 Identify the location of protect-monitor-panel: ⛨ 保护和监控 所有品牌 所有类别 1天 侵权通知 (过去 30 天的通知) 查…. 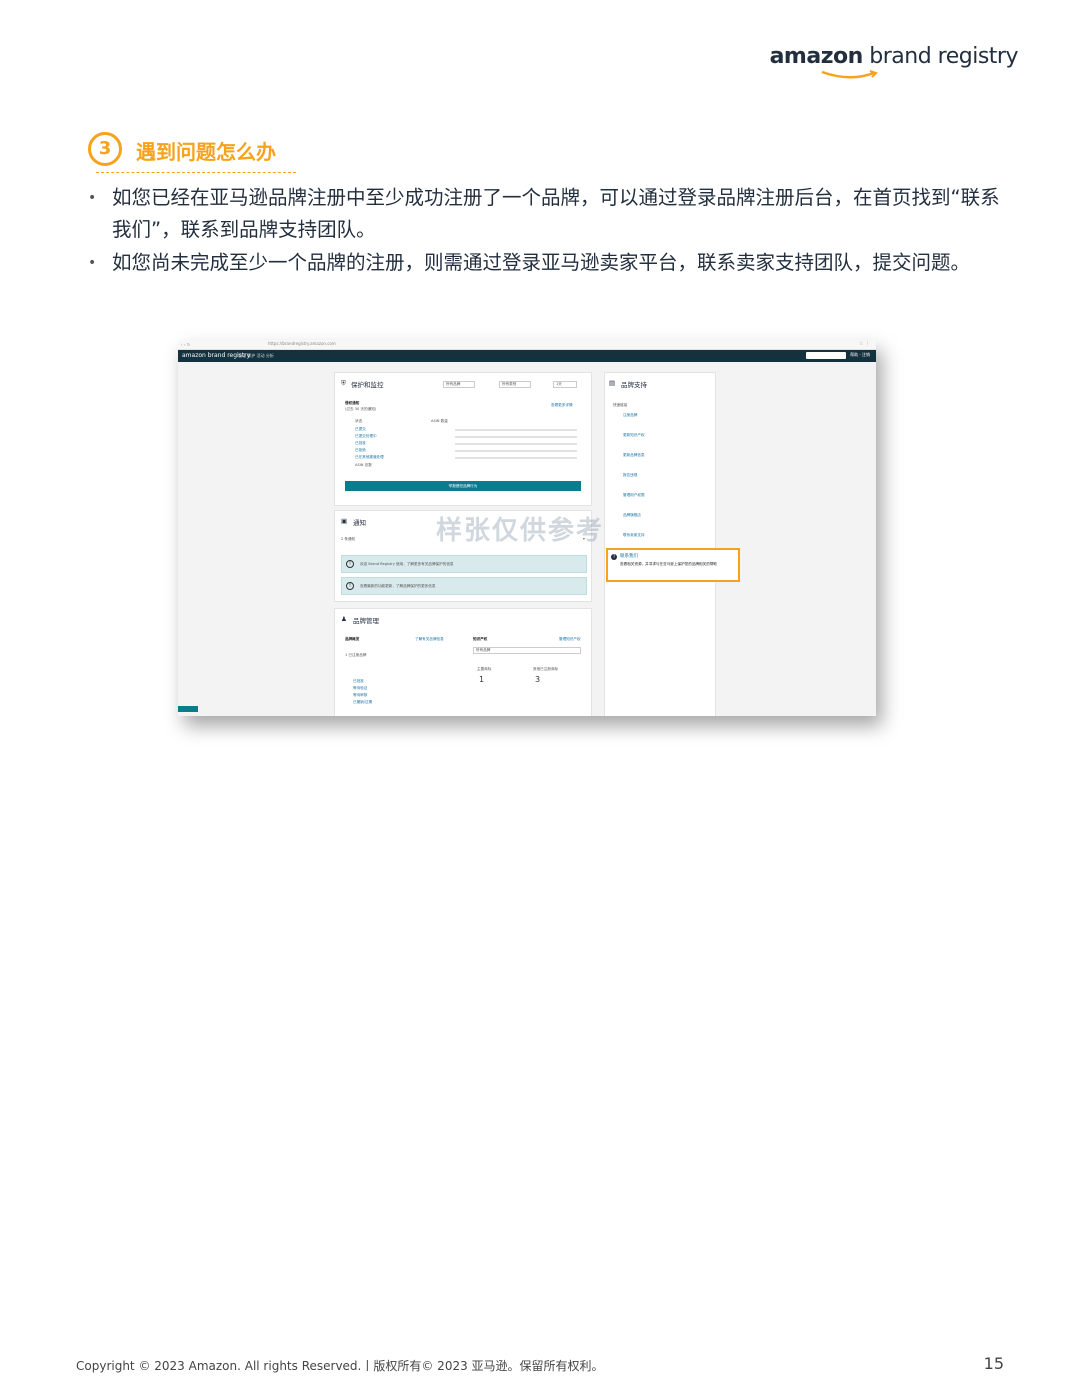
(463, 439).